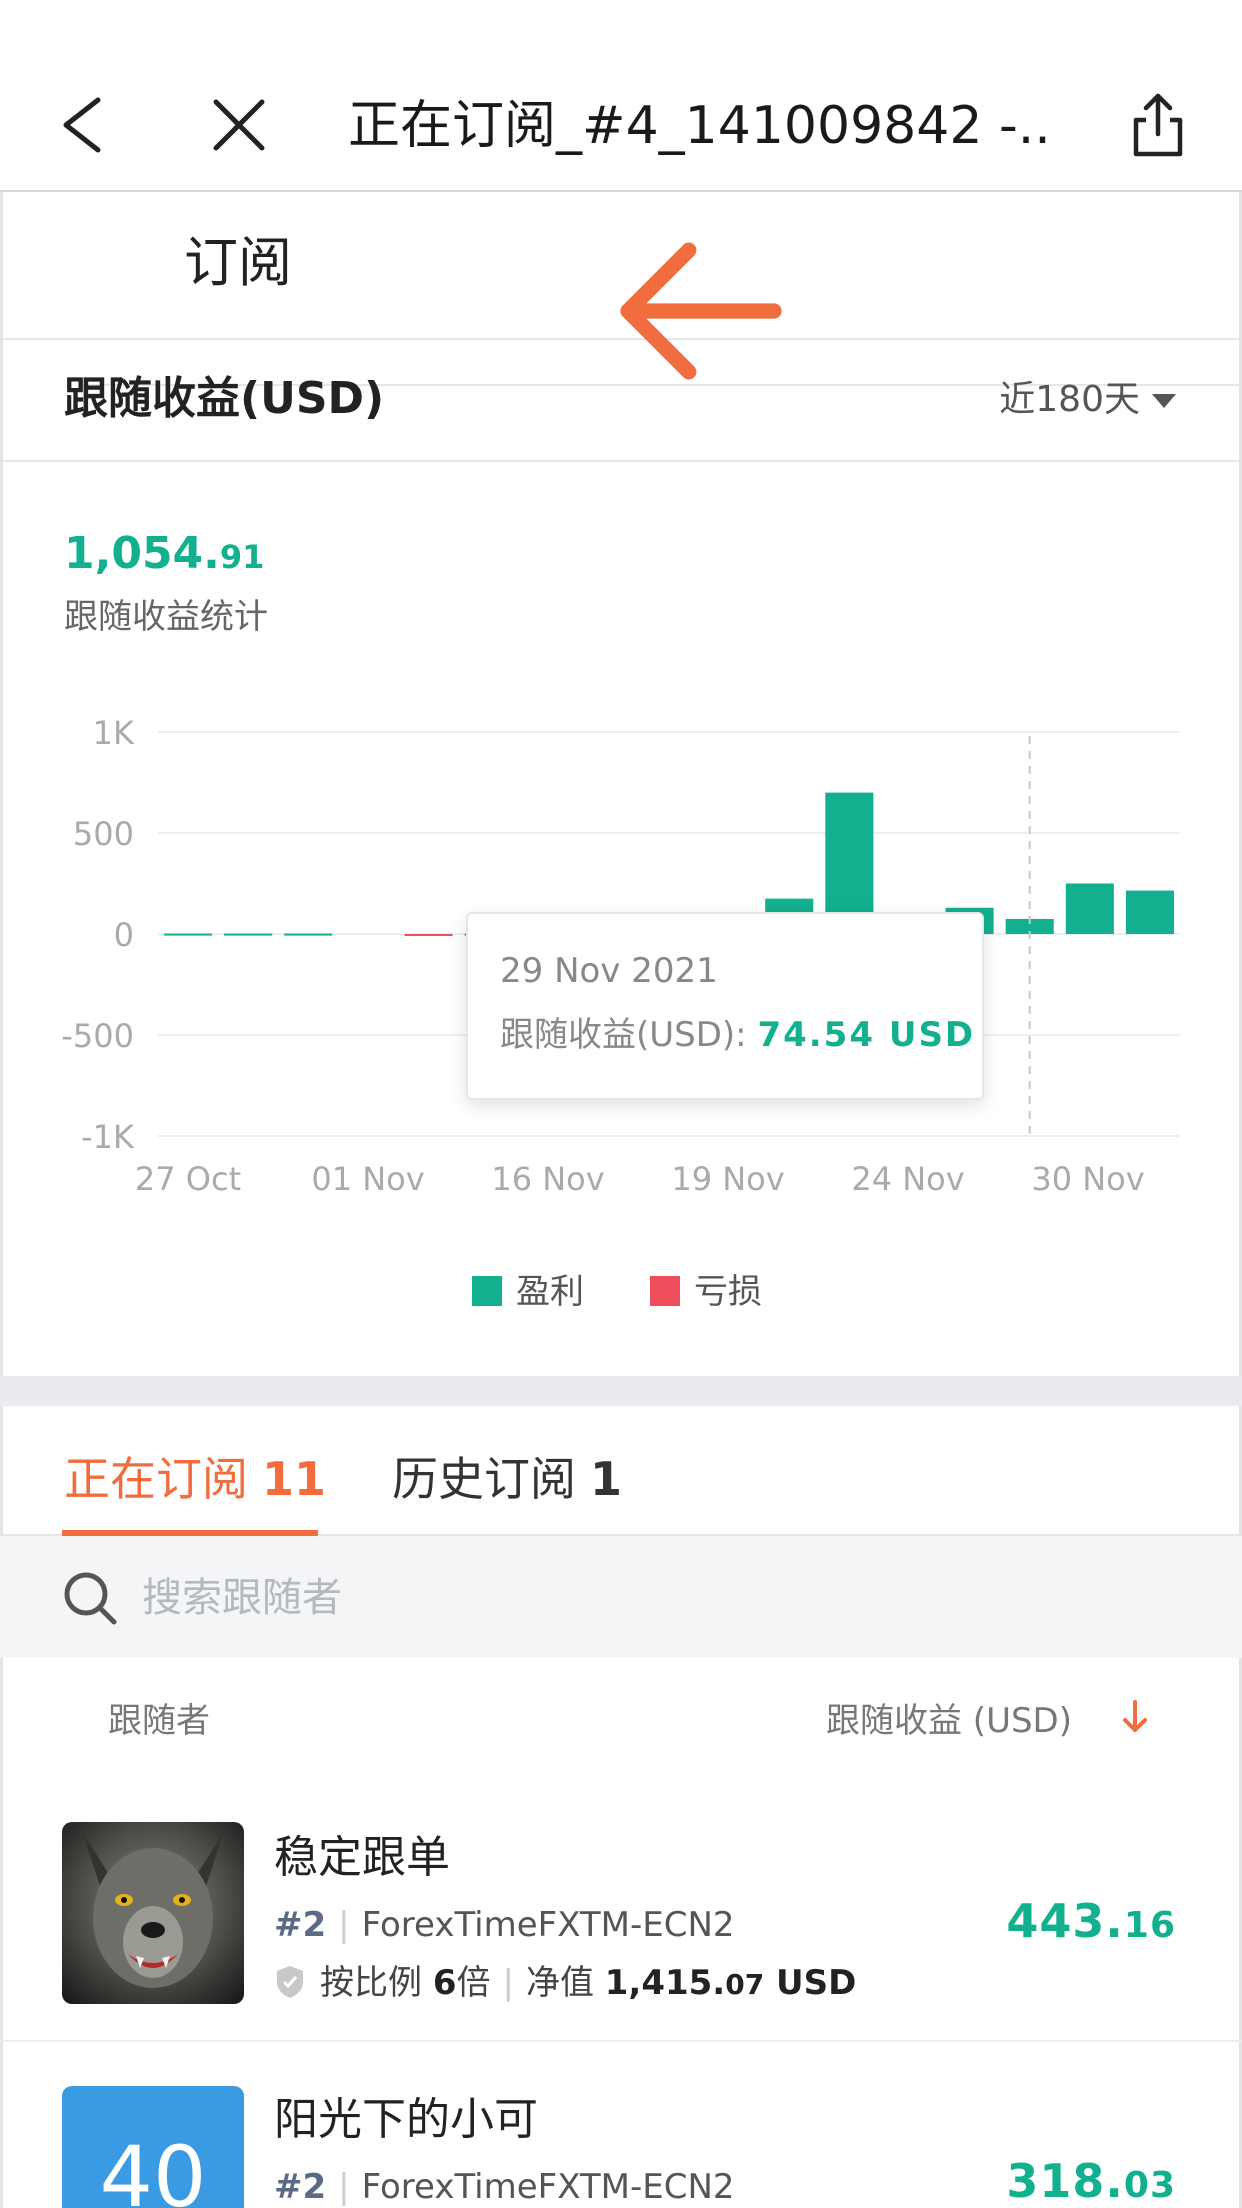 The height and width of the screenshot is (2208, 1242). I want to click on profit-int: 443., so click(1065, 1921).